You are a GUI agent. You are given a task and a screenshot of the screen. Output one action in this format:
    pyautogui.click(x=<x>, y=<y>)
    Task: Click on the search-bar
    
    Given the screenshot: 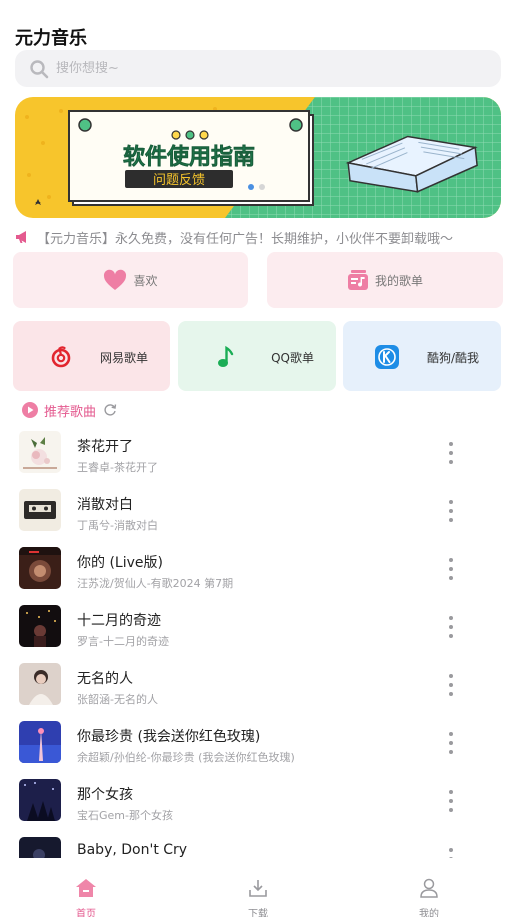 What is the action you would take?
    pyautogui.click(x=258, y=68)
    